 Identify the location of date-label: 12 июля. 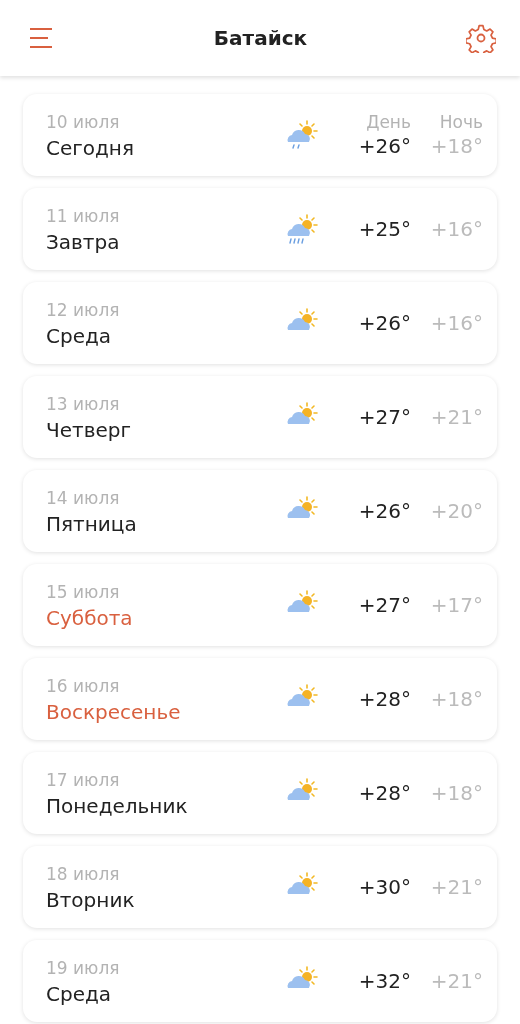
(83, 310).